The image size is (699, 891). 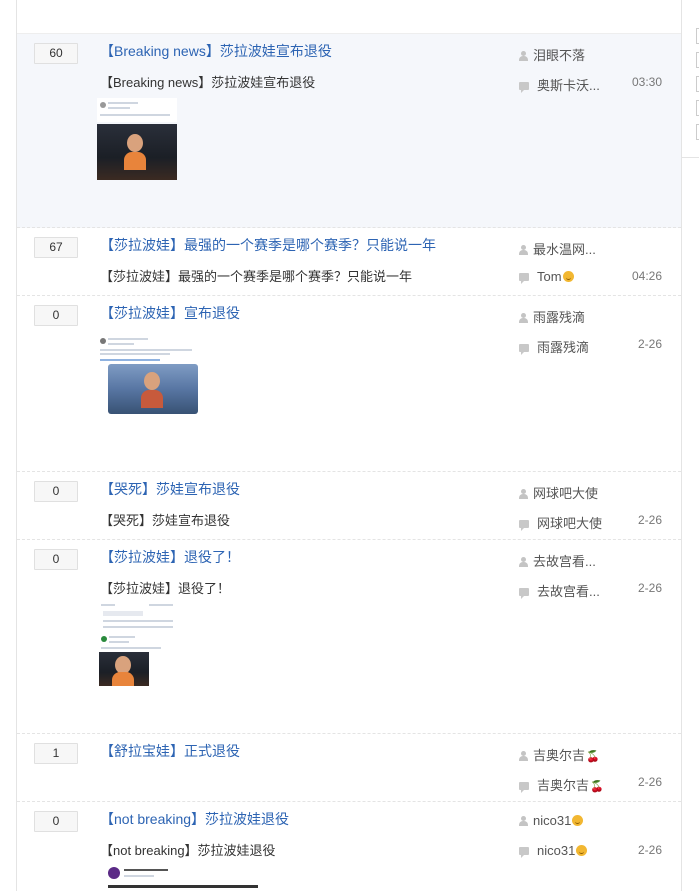 What do you see at coordinates (56, 53) in the screenshot?
I see `reply-count-badge: 60` at bounding box center [56, 53].